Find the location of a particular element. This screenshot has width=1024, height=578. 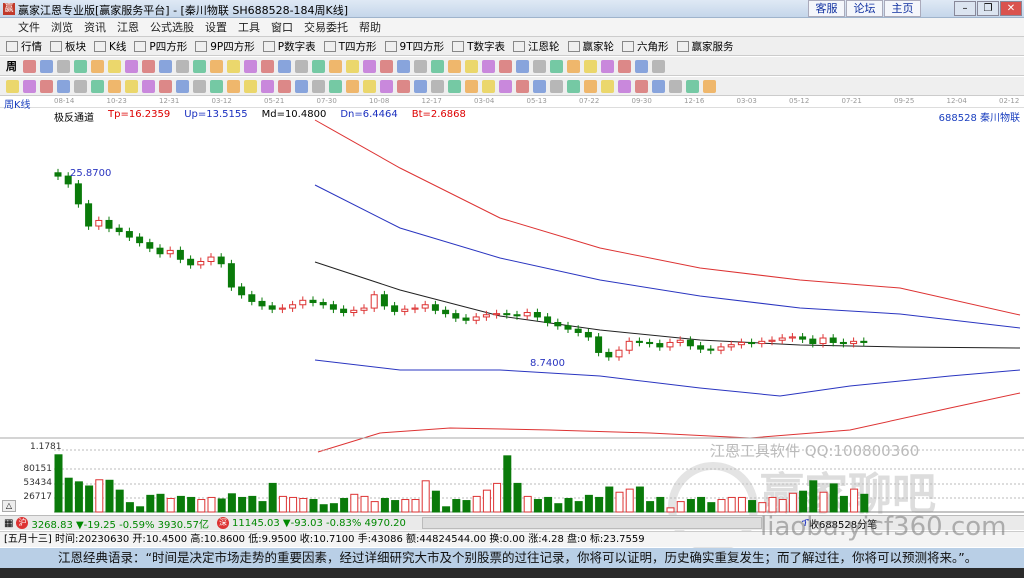

home-link: 主页 is located at coordinates (902, 8).